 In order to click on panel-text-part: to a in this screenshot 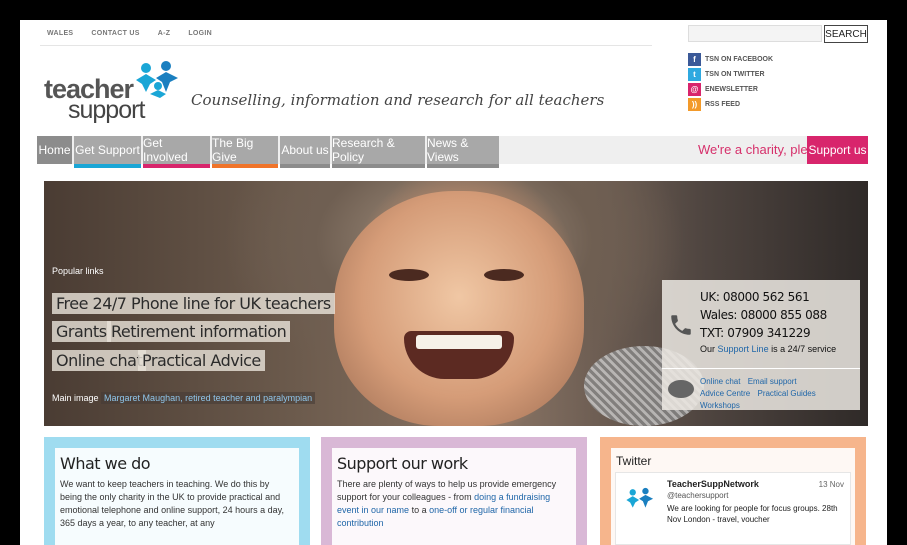, I will do `click(419, 510)`.